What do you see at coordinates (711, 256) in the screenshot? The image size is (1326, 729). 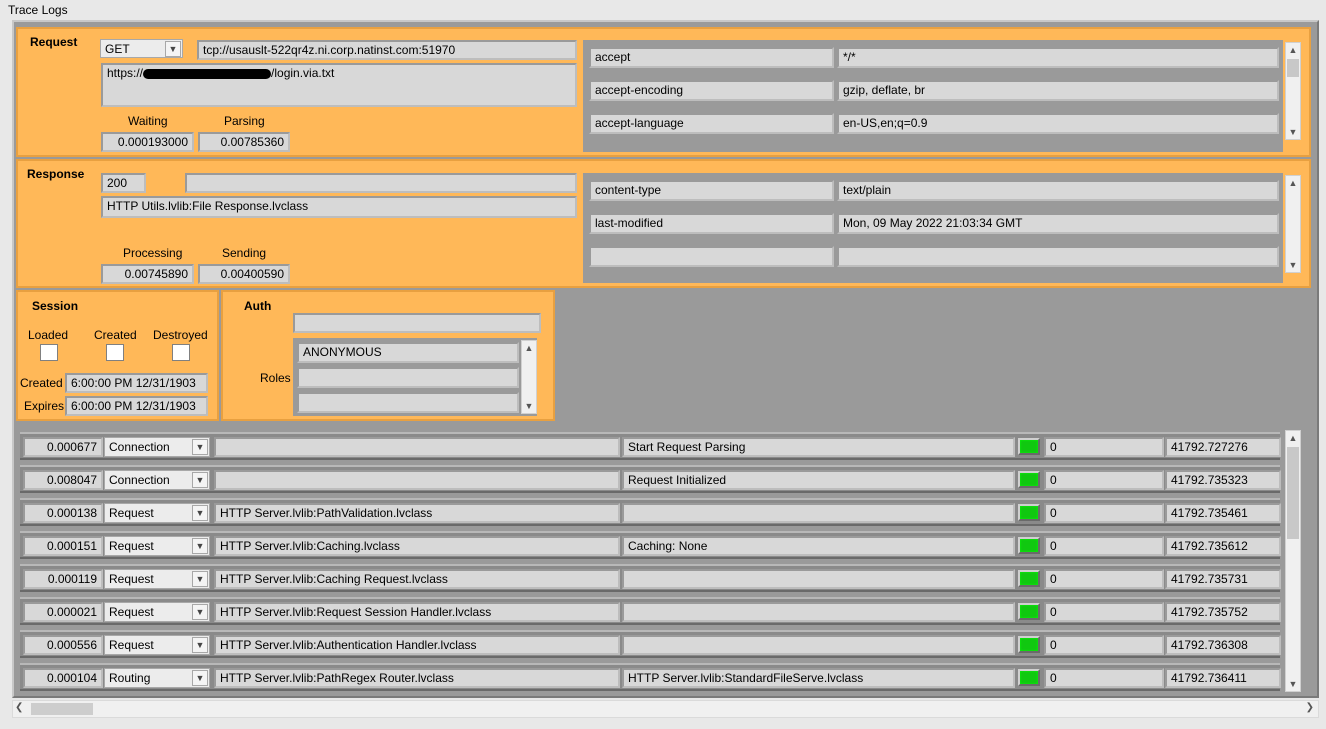 I see `response-header-name` at bounding box center [711, 256].